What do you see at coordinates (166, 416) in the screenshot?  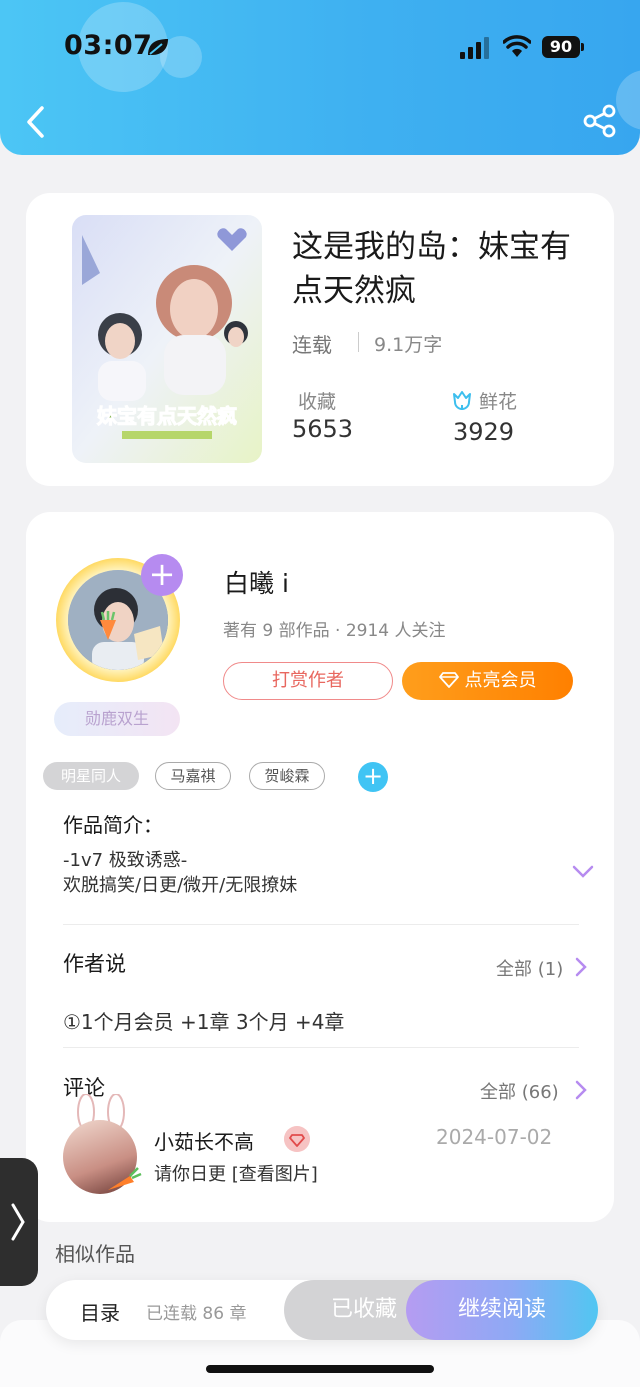 I see `cover-title-text: 妹宝有点天然疯` at bounding box center [166, 416].